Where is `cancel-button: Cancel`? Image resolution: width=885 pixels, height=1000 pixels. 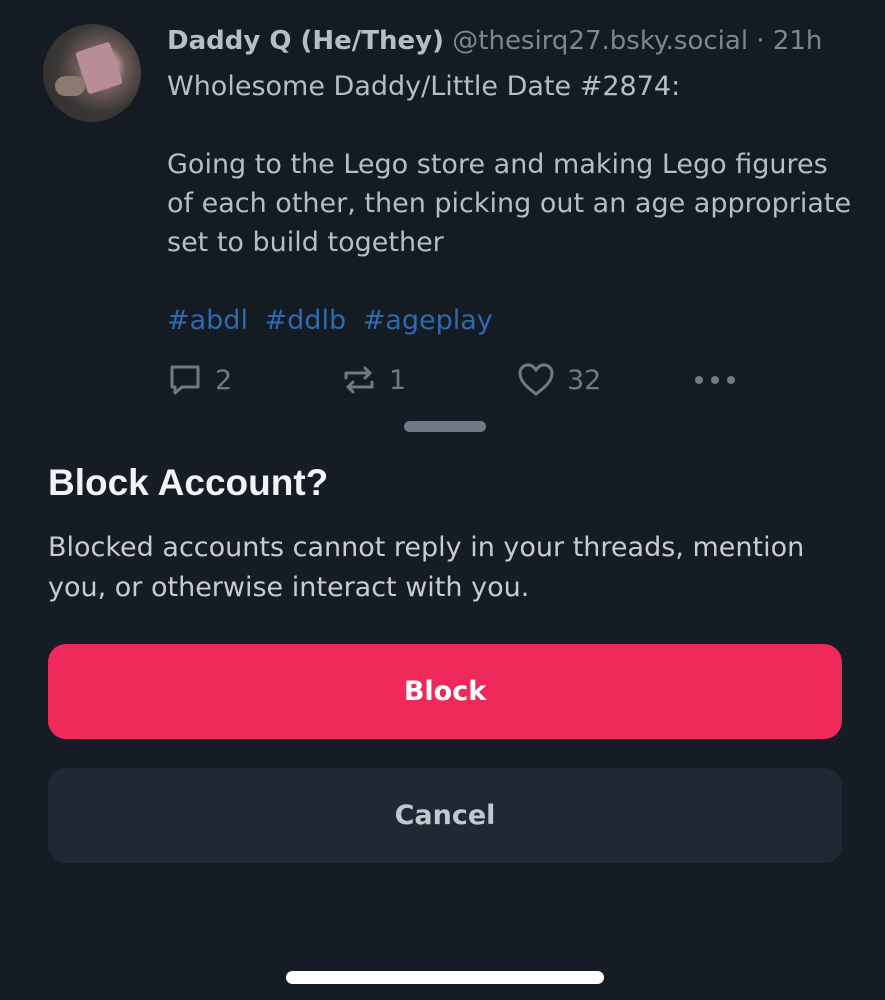 cancel-button: Cancel is located at coordinates (445, 815).